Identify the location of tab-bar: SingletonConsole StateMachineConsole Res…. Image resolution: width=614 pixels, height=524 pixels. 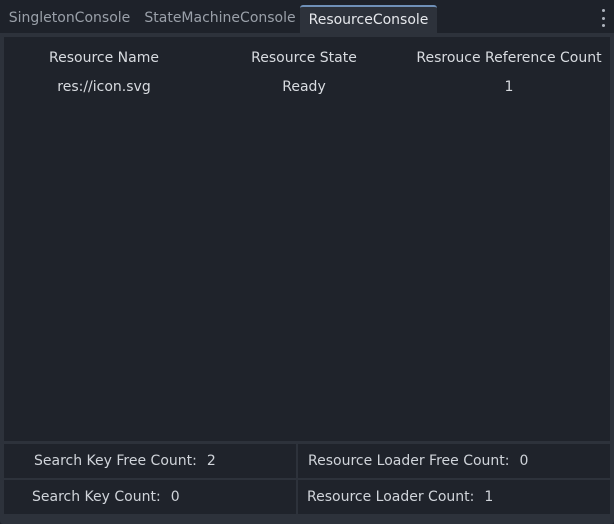
(307, 16).